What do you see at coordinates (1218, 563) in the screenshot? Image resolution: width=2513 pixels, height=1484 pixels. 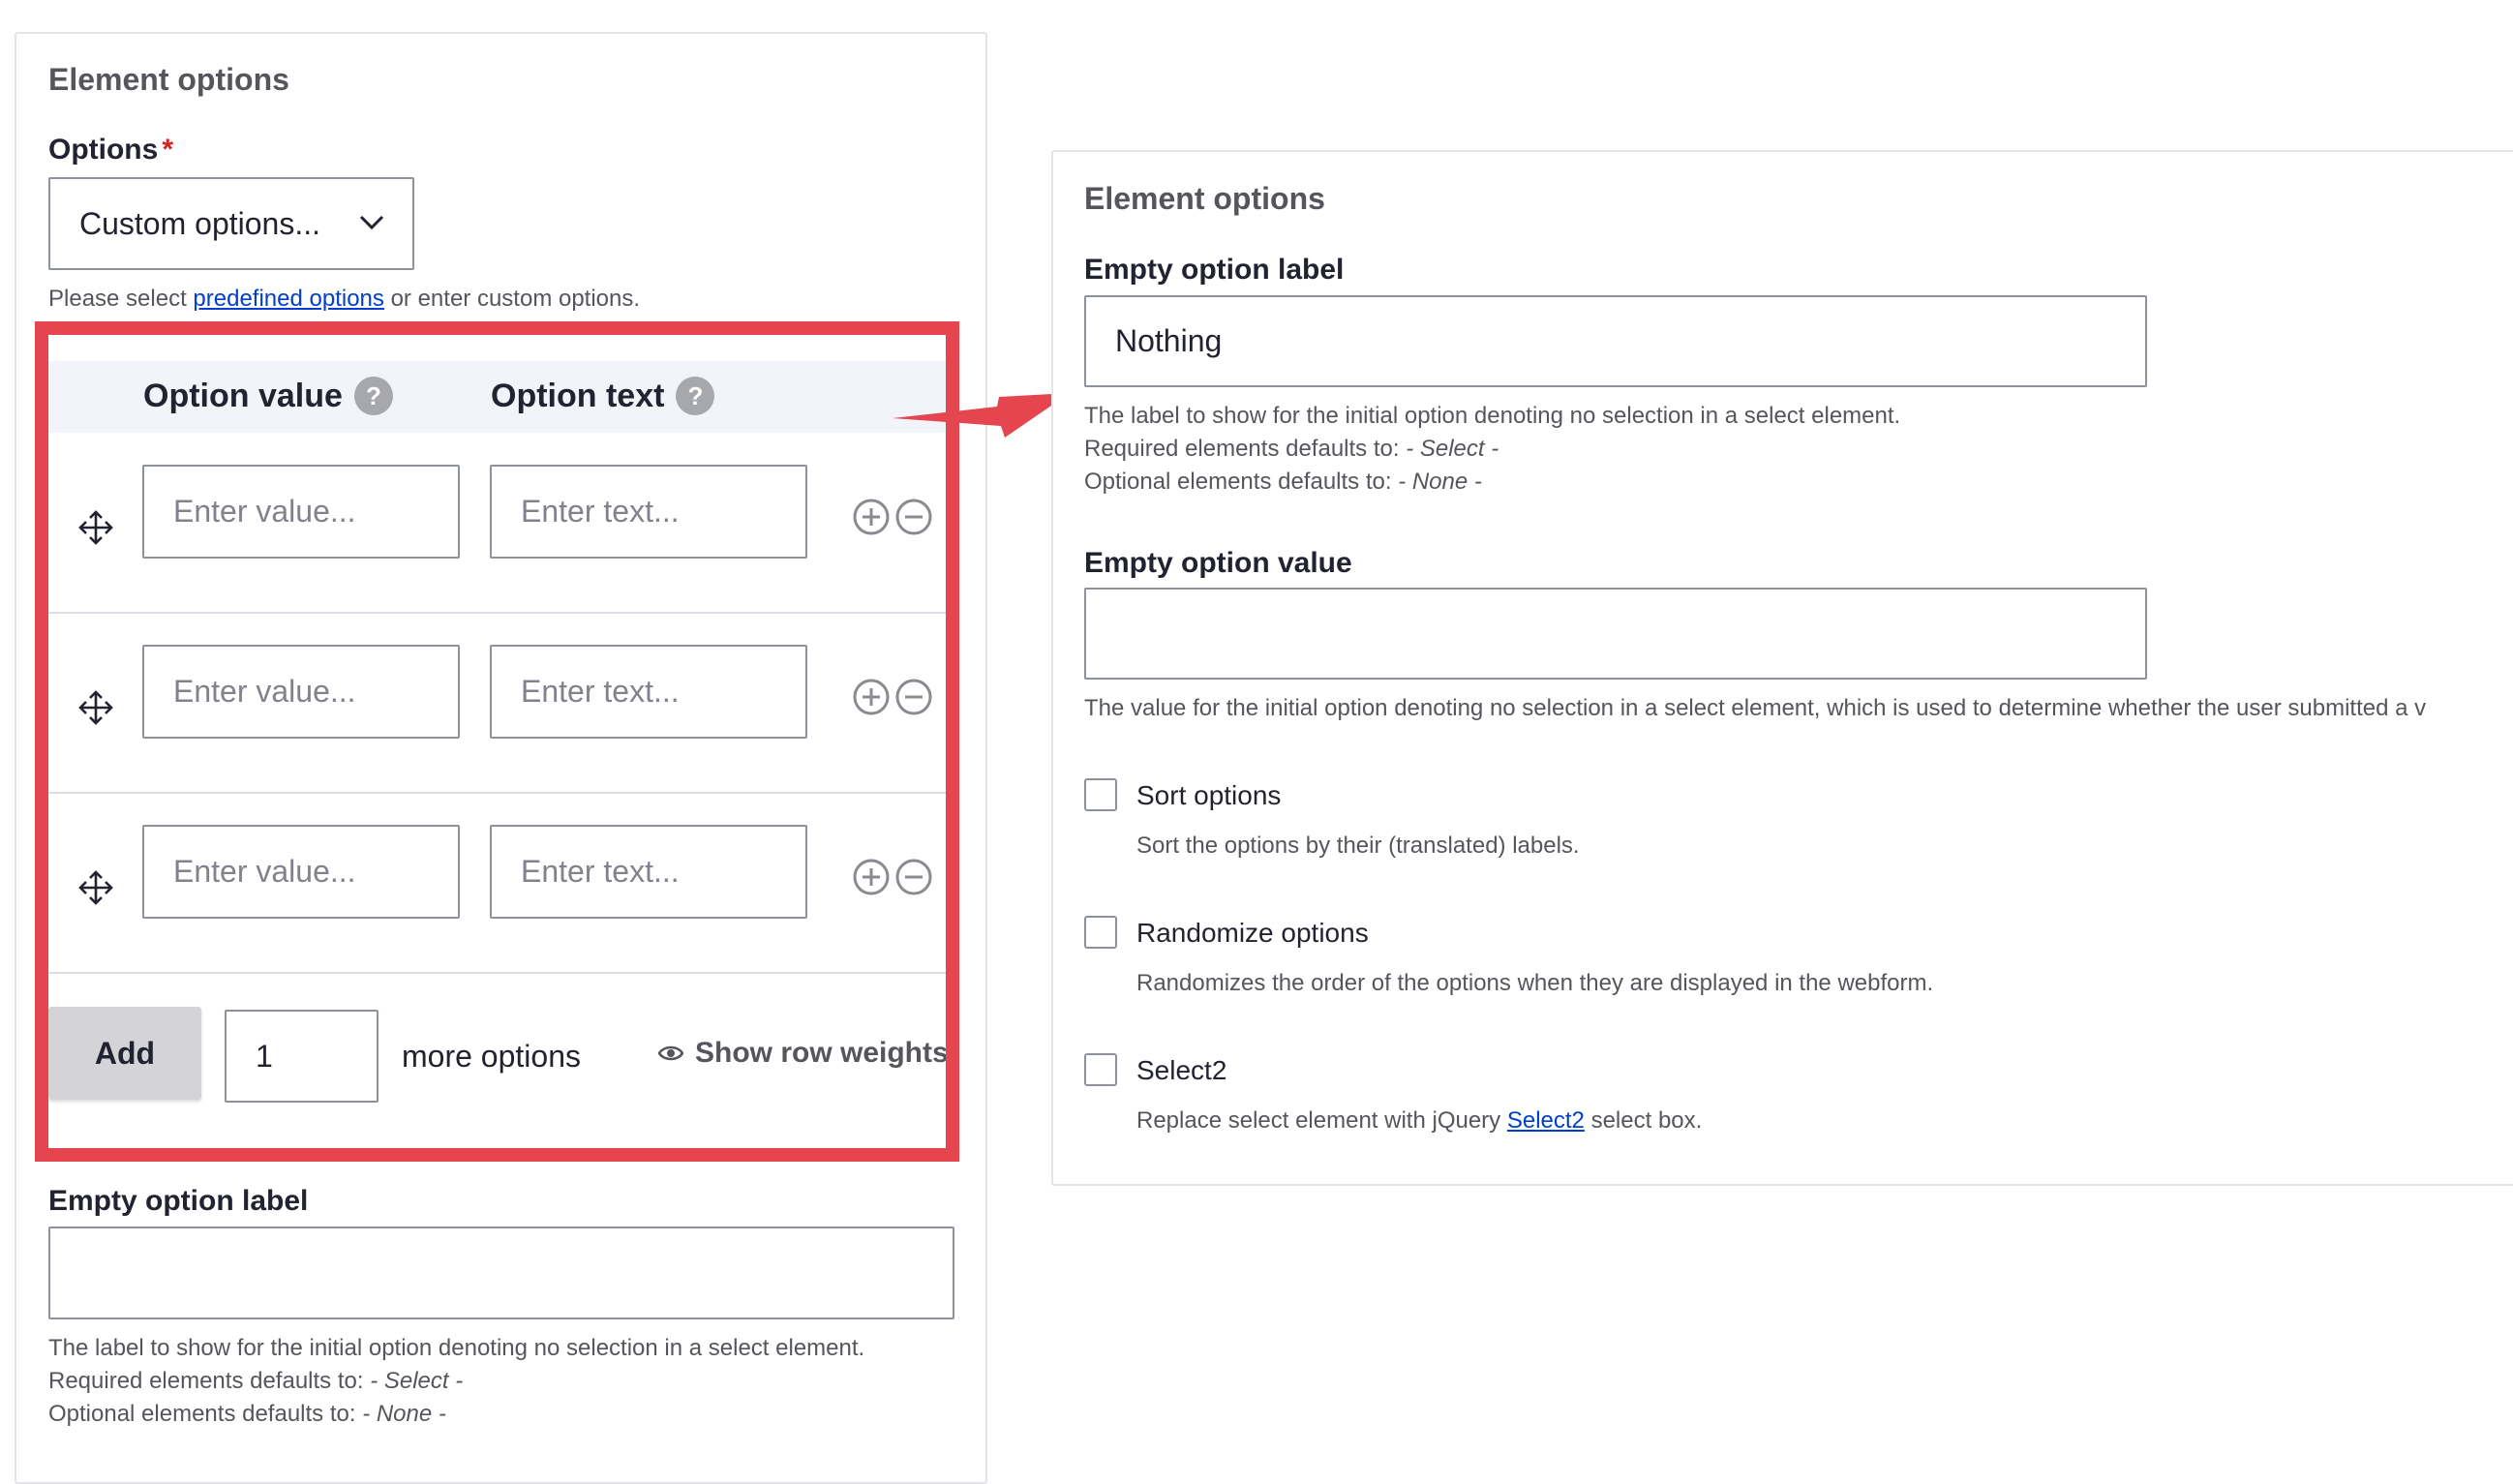 I see `empty-option-value-title: Empty option value` at bounding box center [1218, 563].